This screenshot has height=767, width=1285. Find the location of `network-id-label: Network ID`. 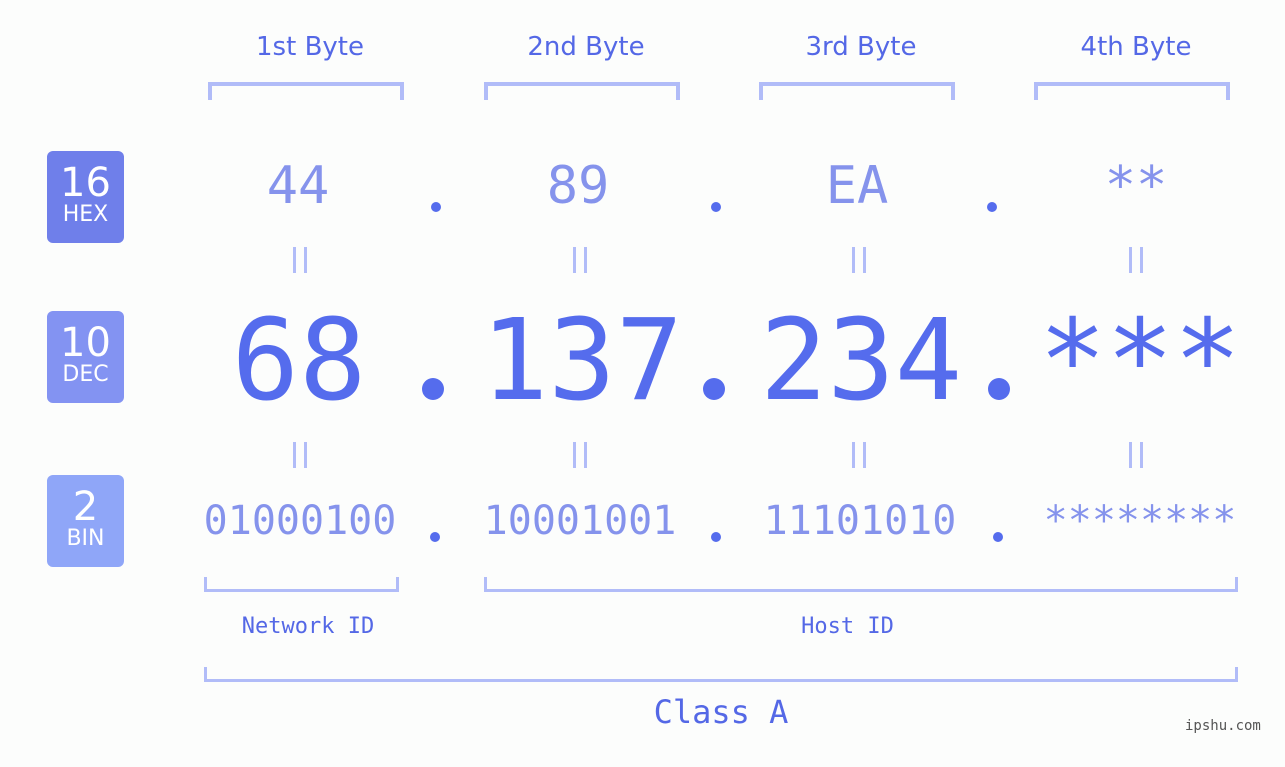

network-id-label: Network ID is located at coordinates (308, 626).